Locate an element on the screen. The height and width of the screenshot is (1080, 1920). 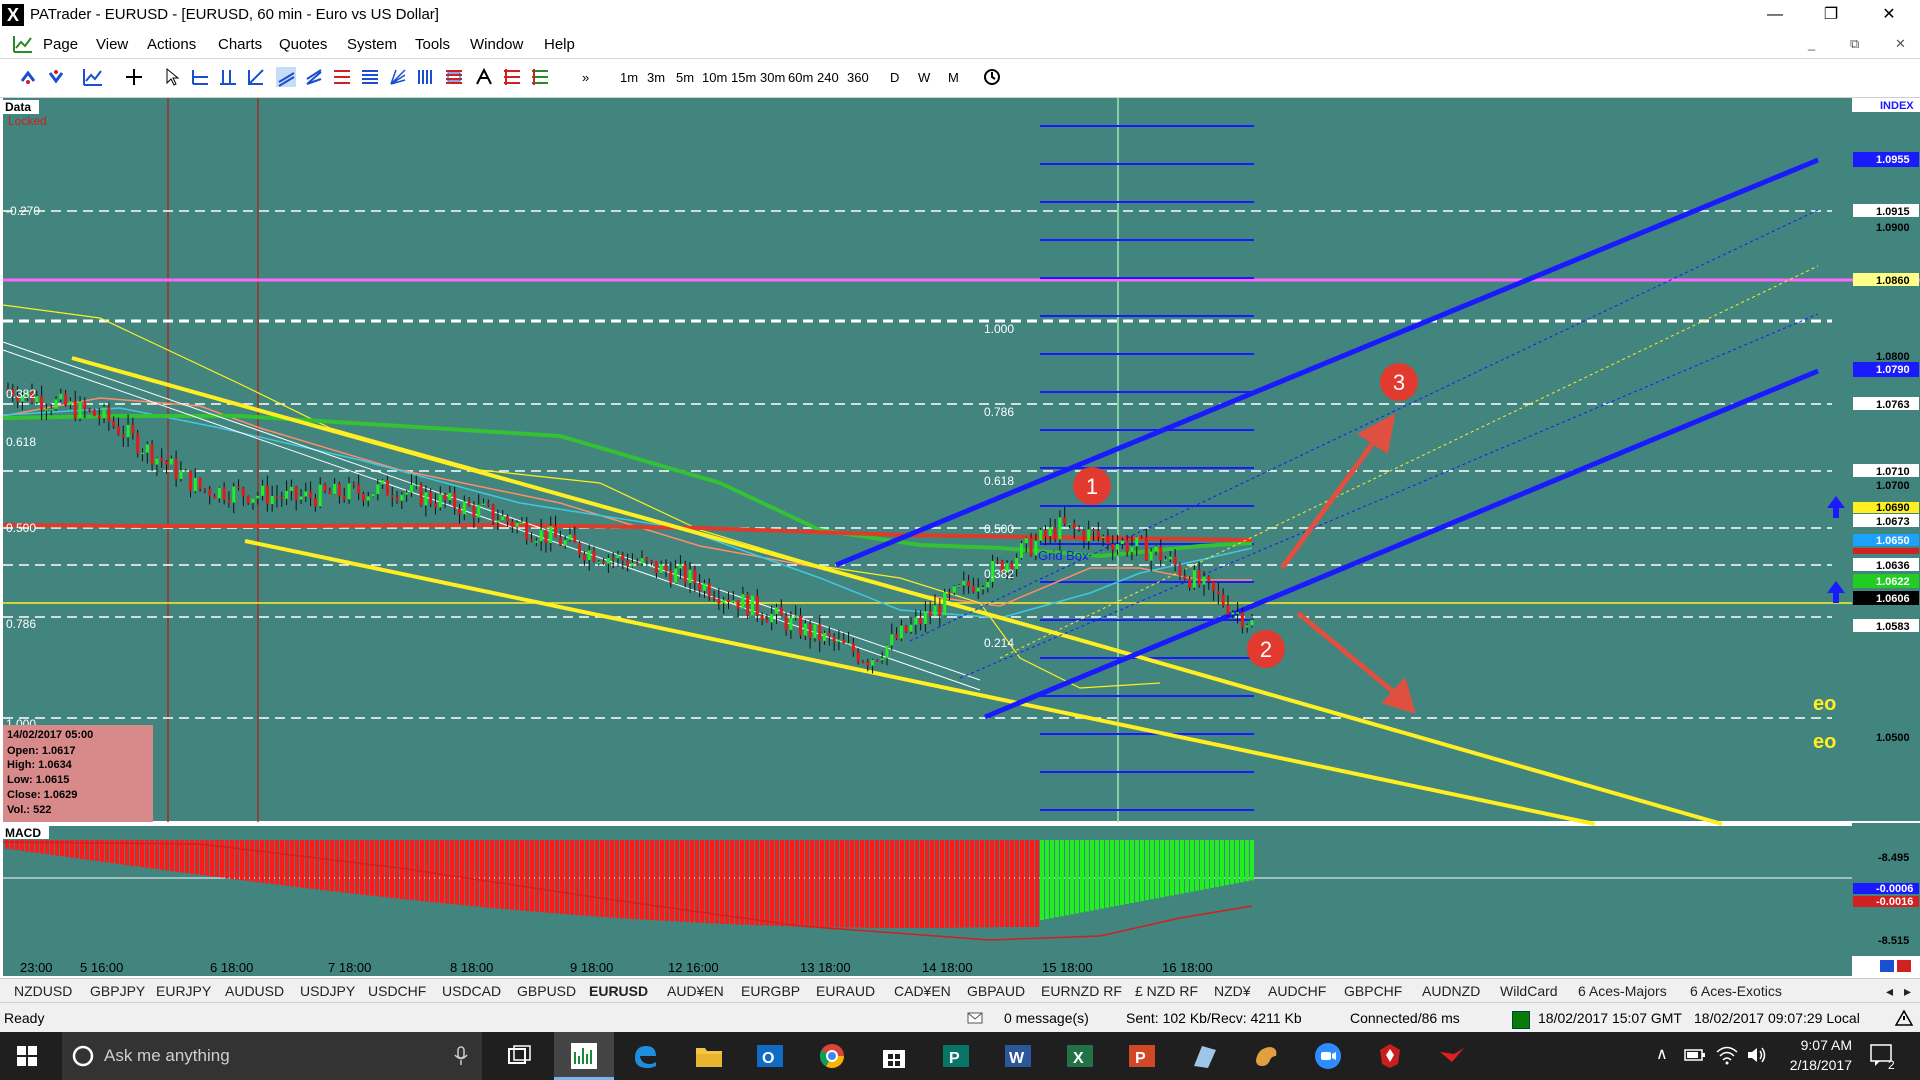
volume-icon is located at coordinates (1757, 1055).